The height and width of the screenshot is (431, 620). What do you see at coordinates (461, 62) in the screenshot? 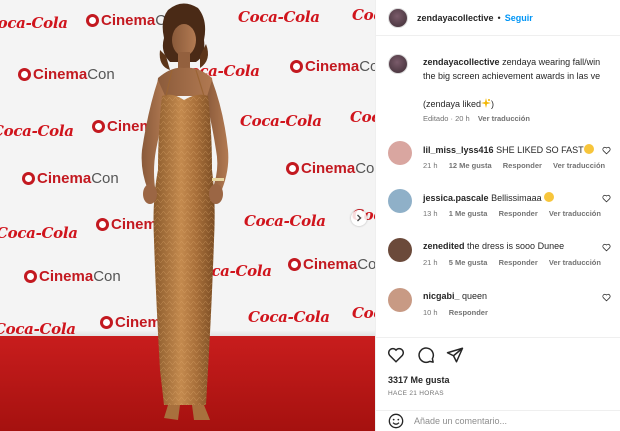
I see `caption-username: zendayacollective` at bounding box center [461, 62].